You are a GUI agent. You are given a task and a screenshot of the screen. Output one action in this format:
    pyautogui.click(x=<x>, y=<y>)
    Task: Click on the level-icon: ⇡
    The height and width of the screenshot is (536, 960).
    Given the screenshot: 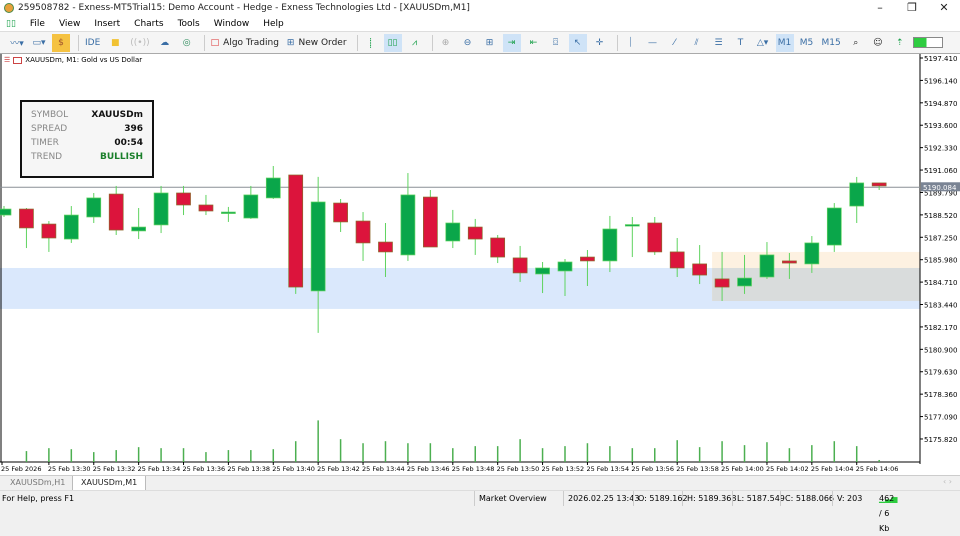 What is the action you would take?
    pyautogui.click(x=900, y=43)
    